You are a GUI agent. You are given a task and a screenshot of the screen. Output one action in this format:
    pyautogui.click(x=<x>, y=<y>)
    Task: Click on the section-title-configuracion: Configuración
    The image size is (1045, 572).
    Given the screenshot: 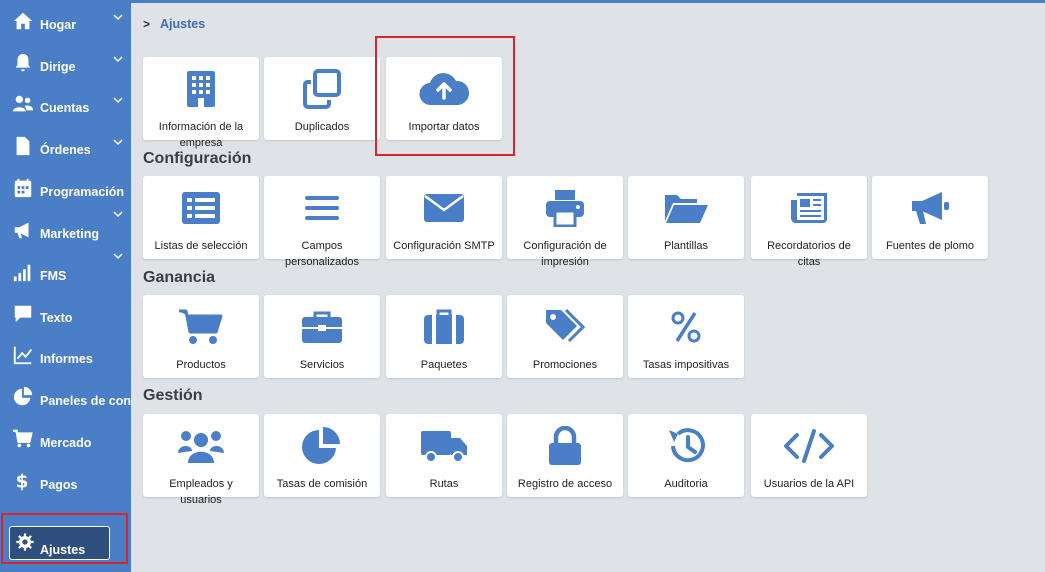 What is the action you would take?
    pyautogui.click(x=197, y=158)
    